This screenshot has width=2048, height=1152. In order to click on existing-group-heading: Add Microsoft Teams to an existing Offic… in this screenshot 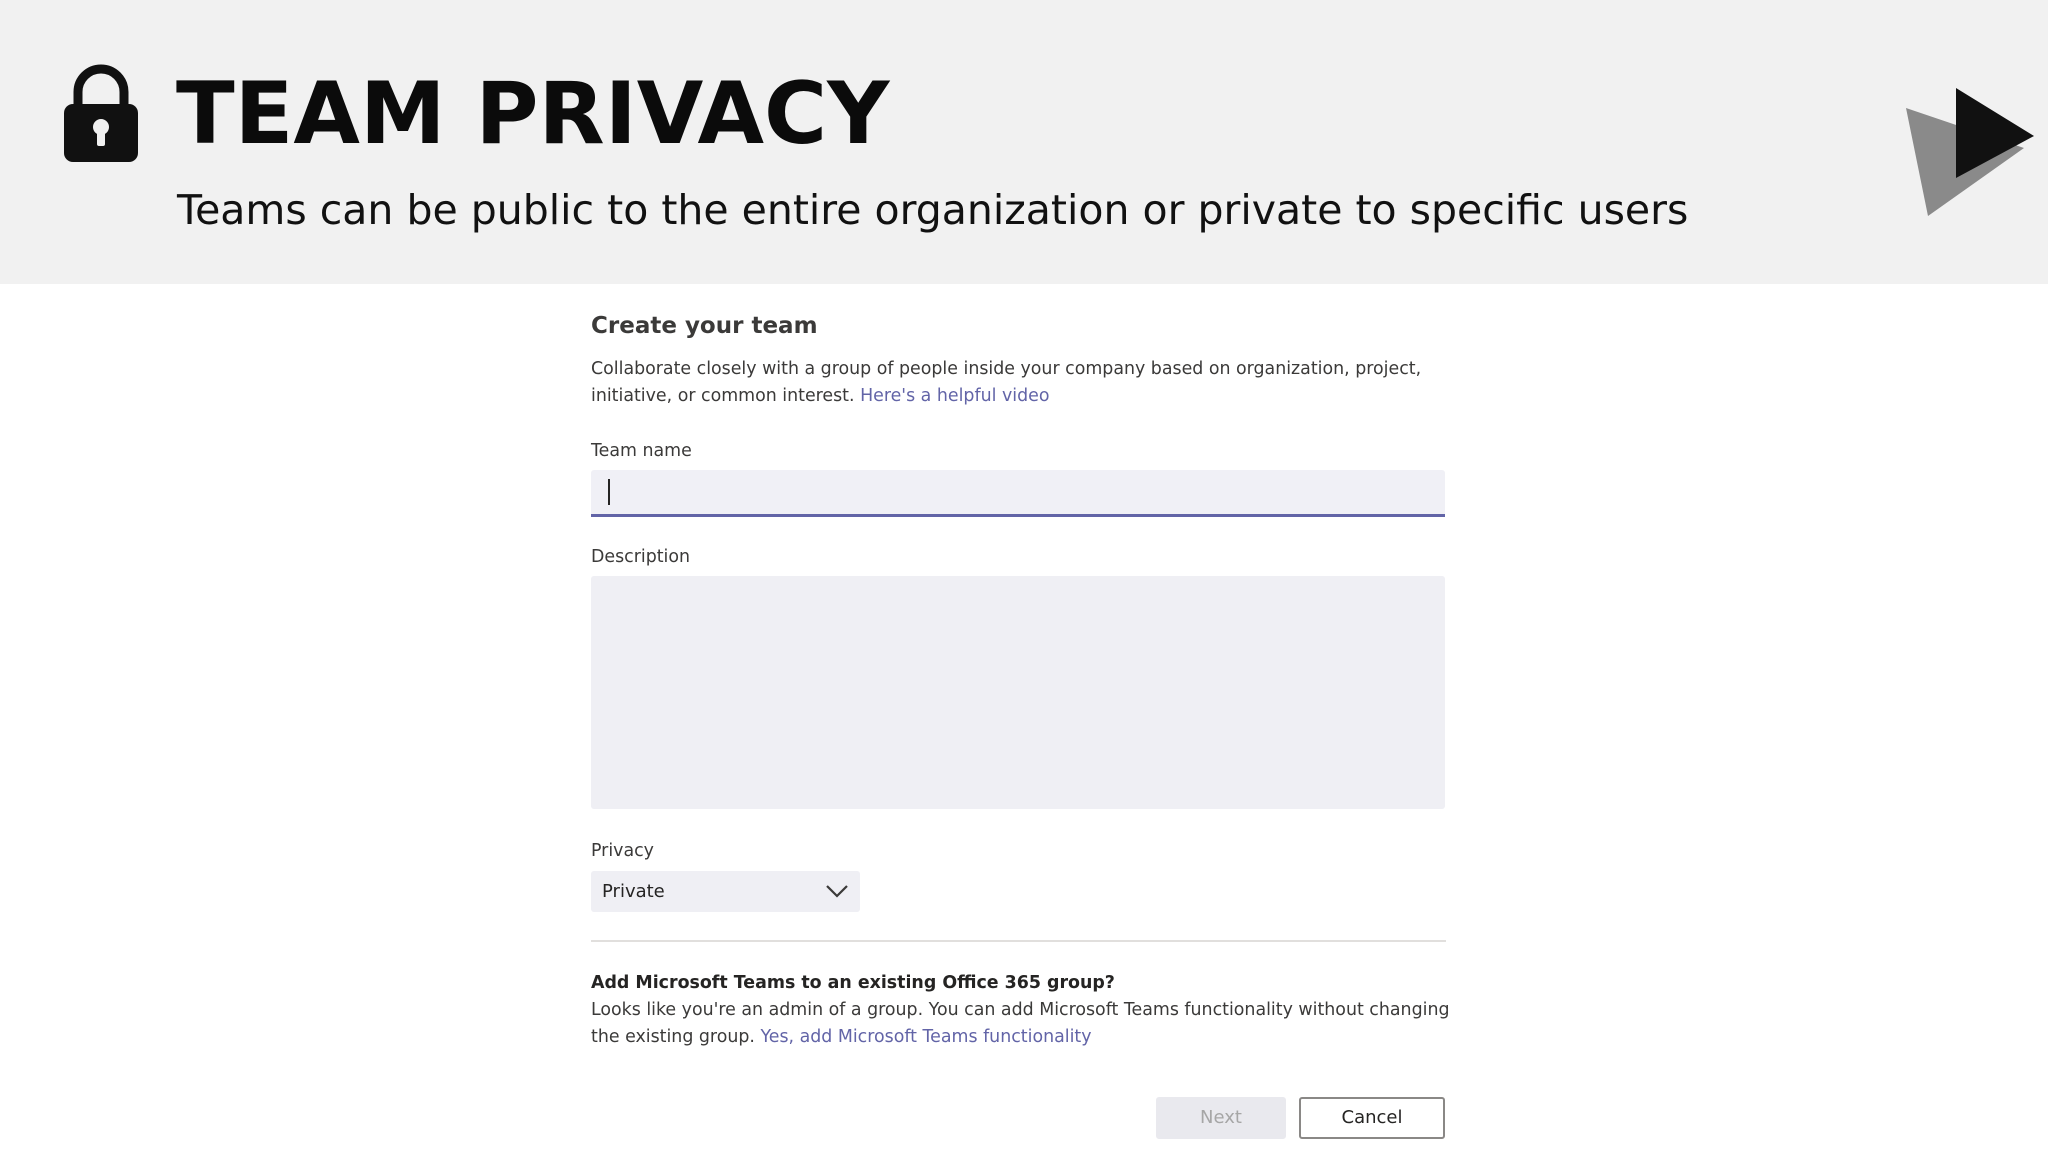, I will do `click(853, 983)`.